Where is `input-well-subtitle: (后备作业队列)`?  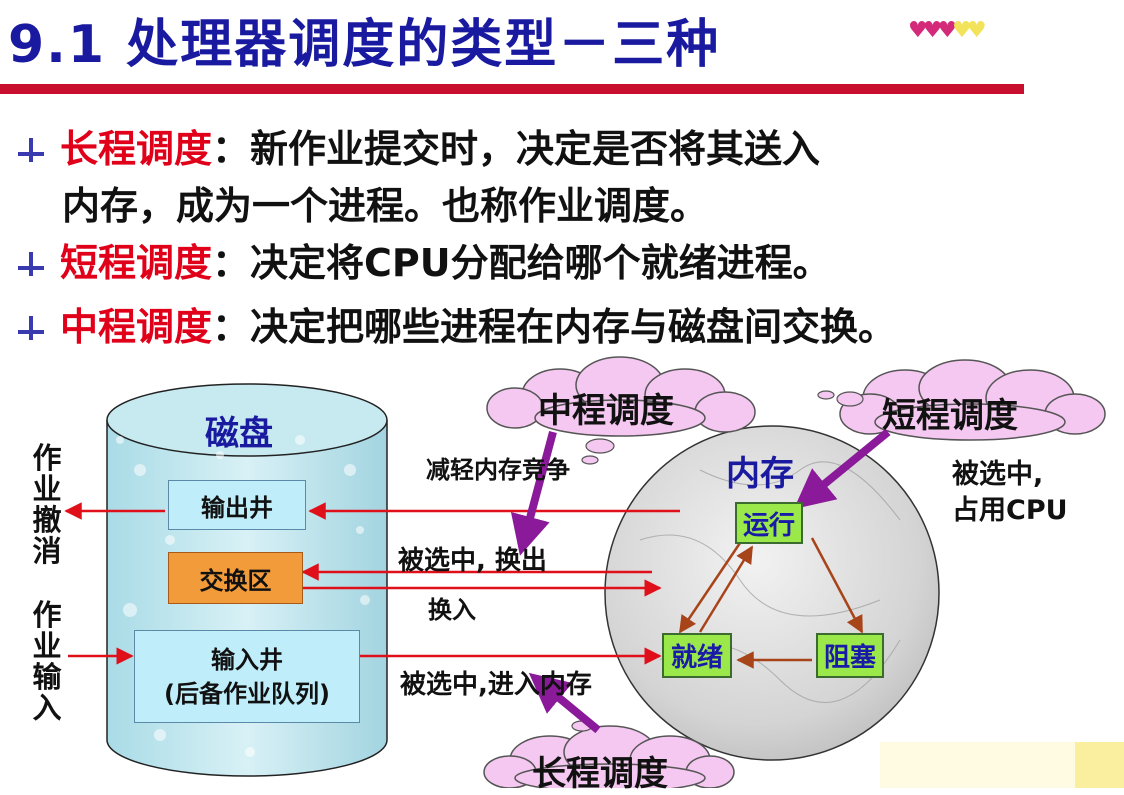 input-well-subtitle: (后备作业队列) is located at coordinates (247, 693).